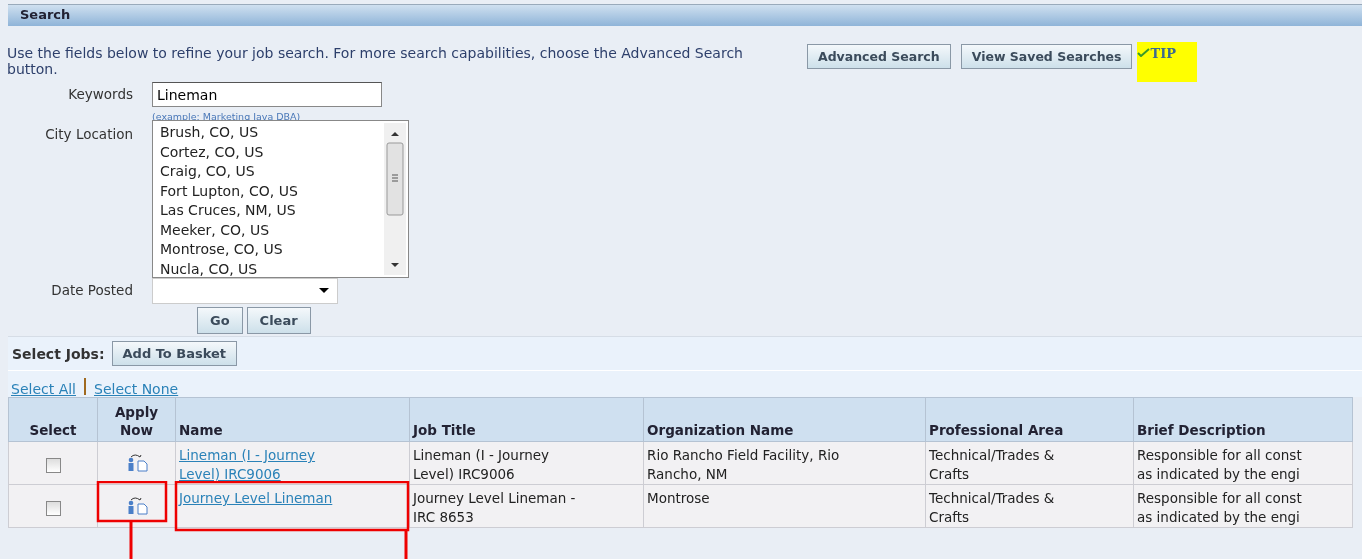 The height and width of the screenshot is (559, 1362). What do you see at coordinates (784, 463) in the screenshot?
I see `table-cell: Rio Rancho Field Facility, Rio Rancho, NM` at bounding box center [784, 463].